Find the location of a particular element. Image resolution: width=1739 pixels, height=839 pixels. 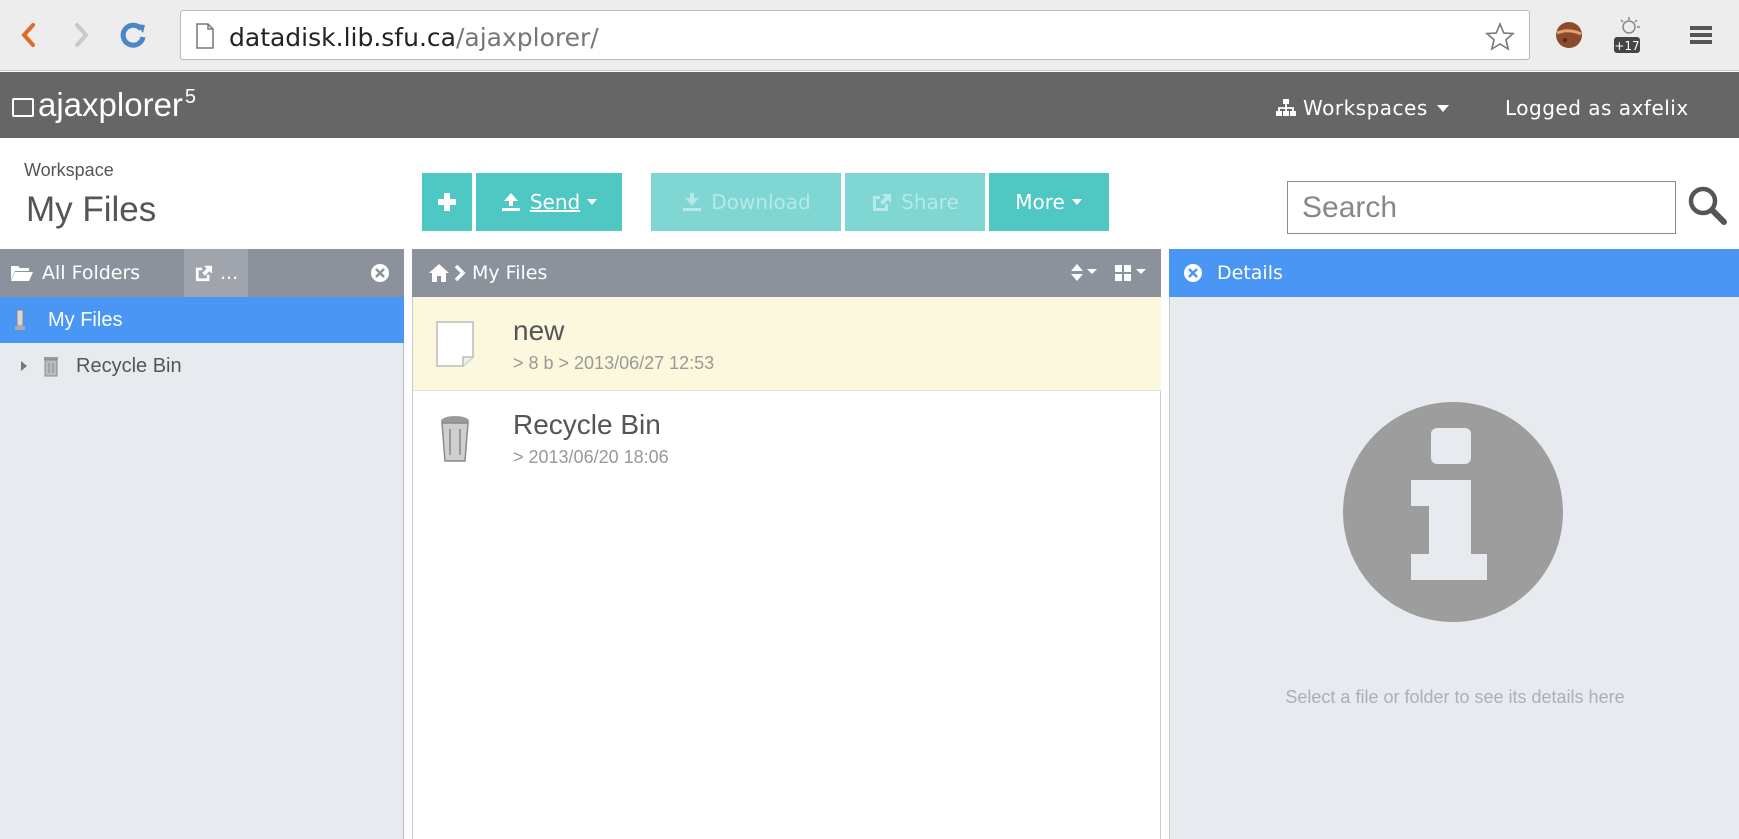

download-button: Download is located at coordinates (746, 202).